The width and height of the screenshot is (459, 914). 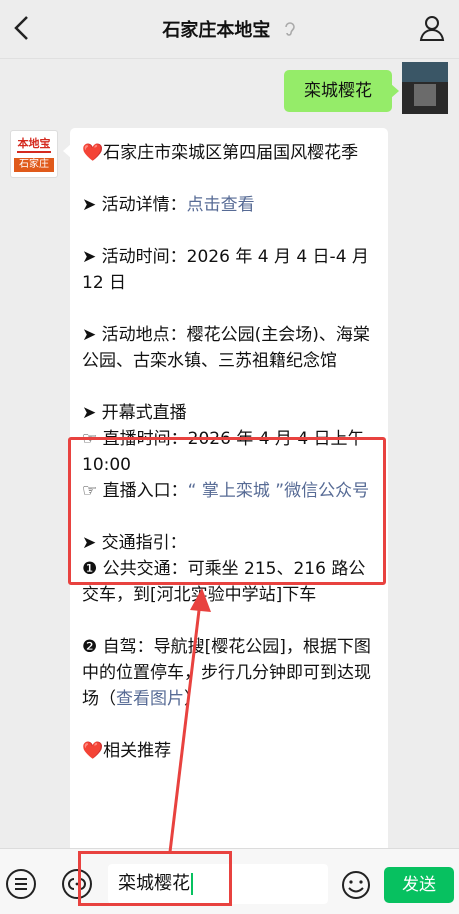 What do you see at coordinates (432, 28) in the screenshot?
I see `person-icon` at bounding box center [432, 28].